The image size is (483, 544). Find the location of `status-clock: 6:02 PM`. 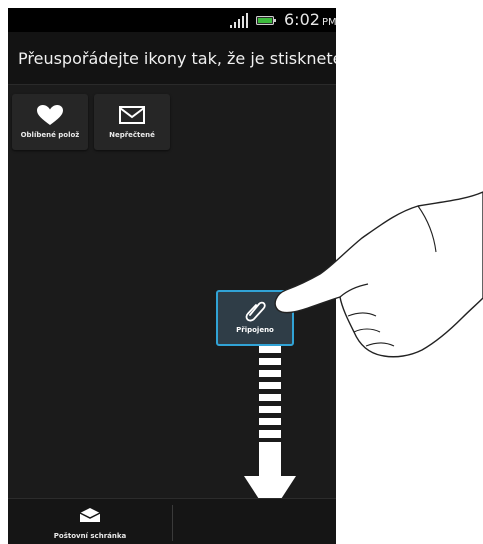

status-clock: 6:02 PM is located at coordinates (310, 19).